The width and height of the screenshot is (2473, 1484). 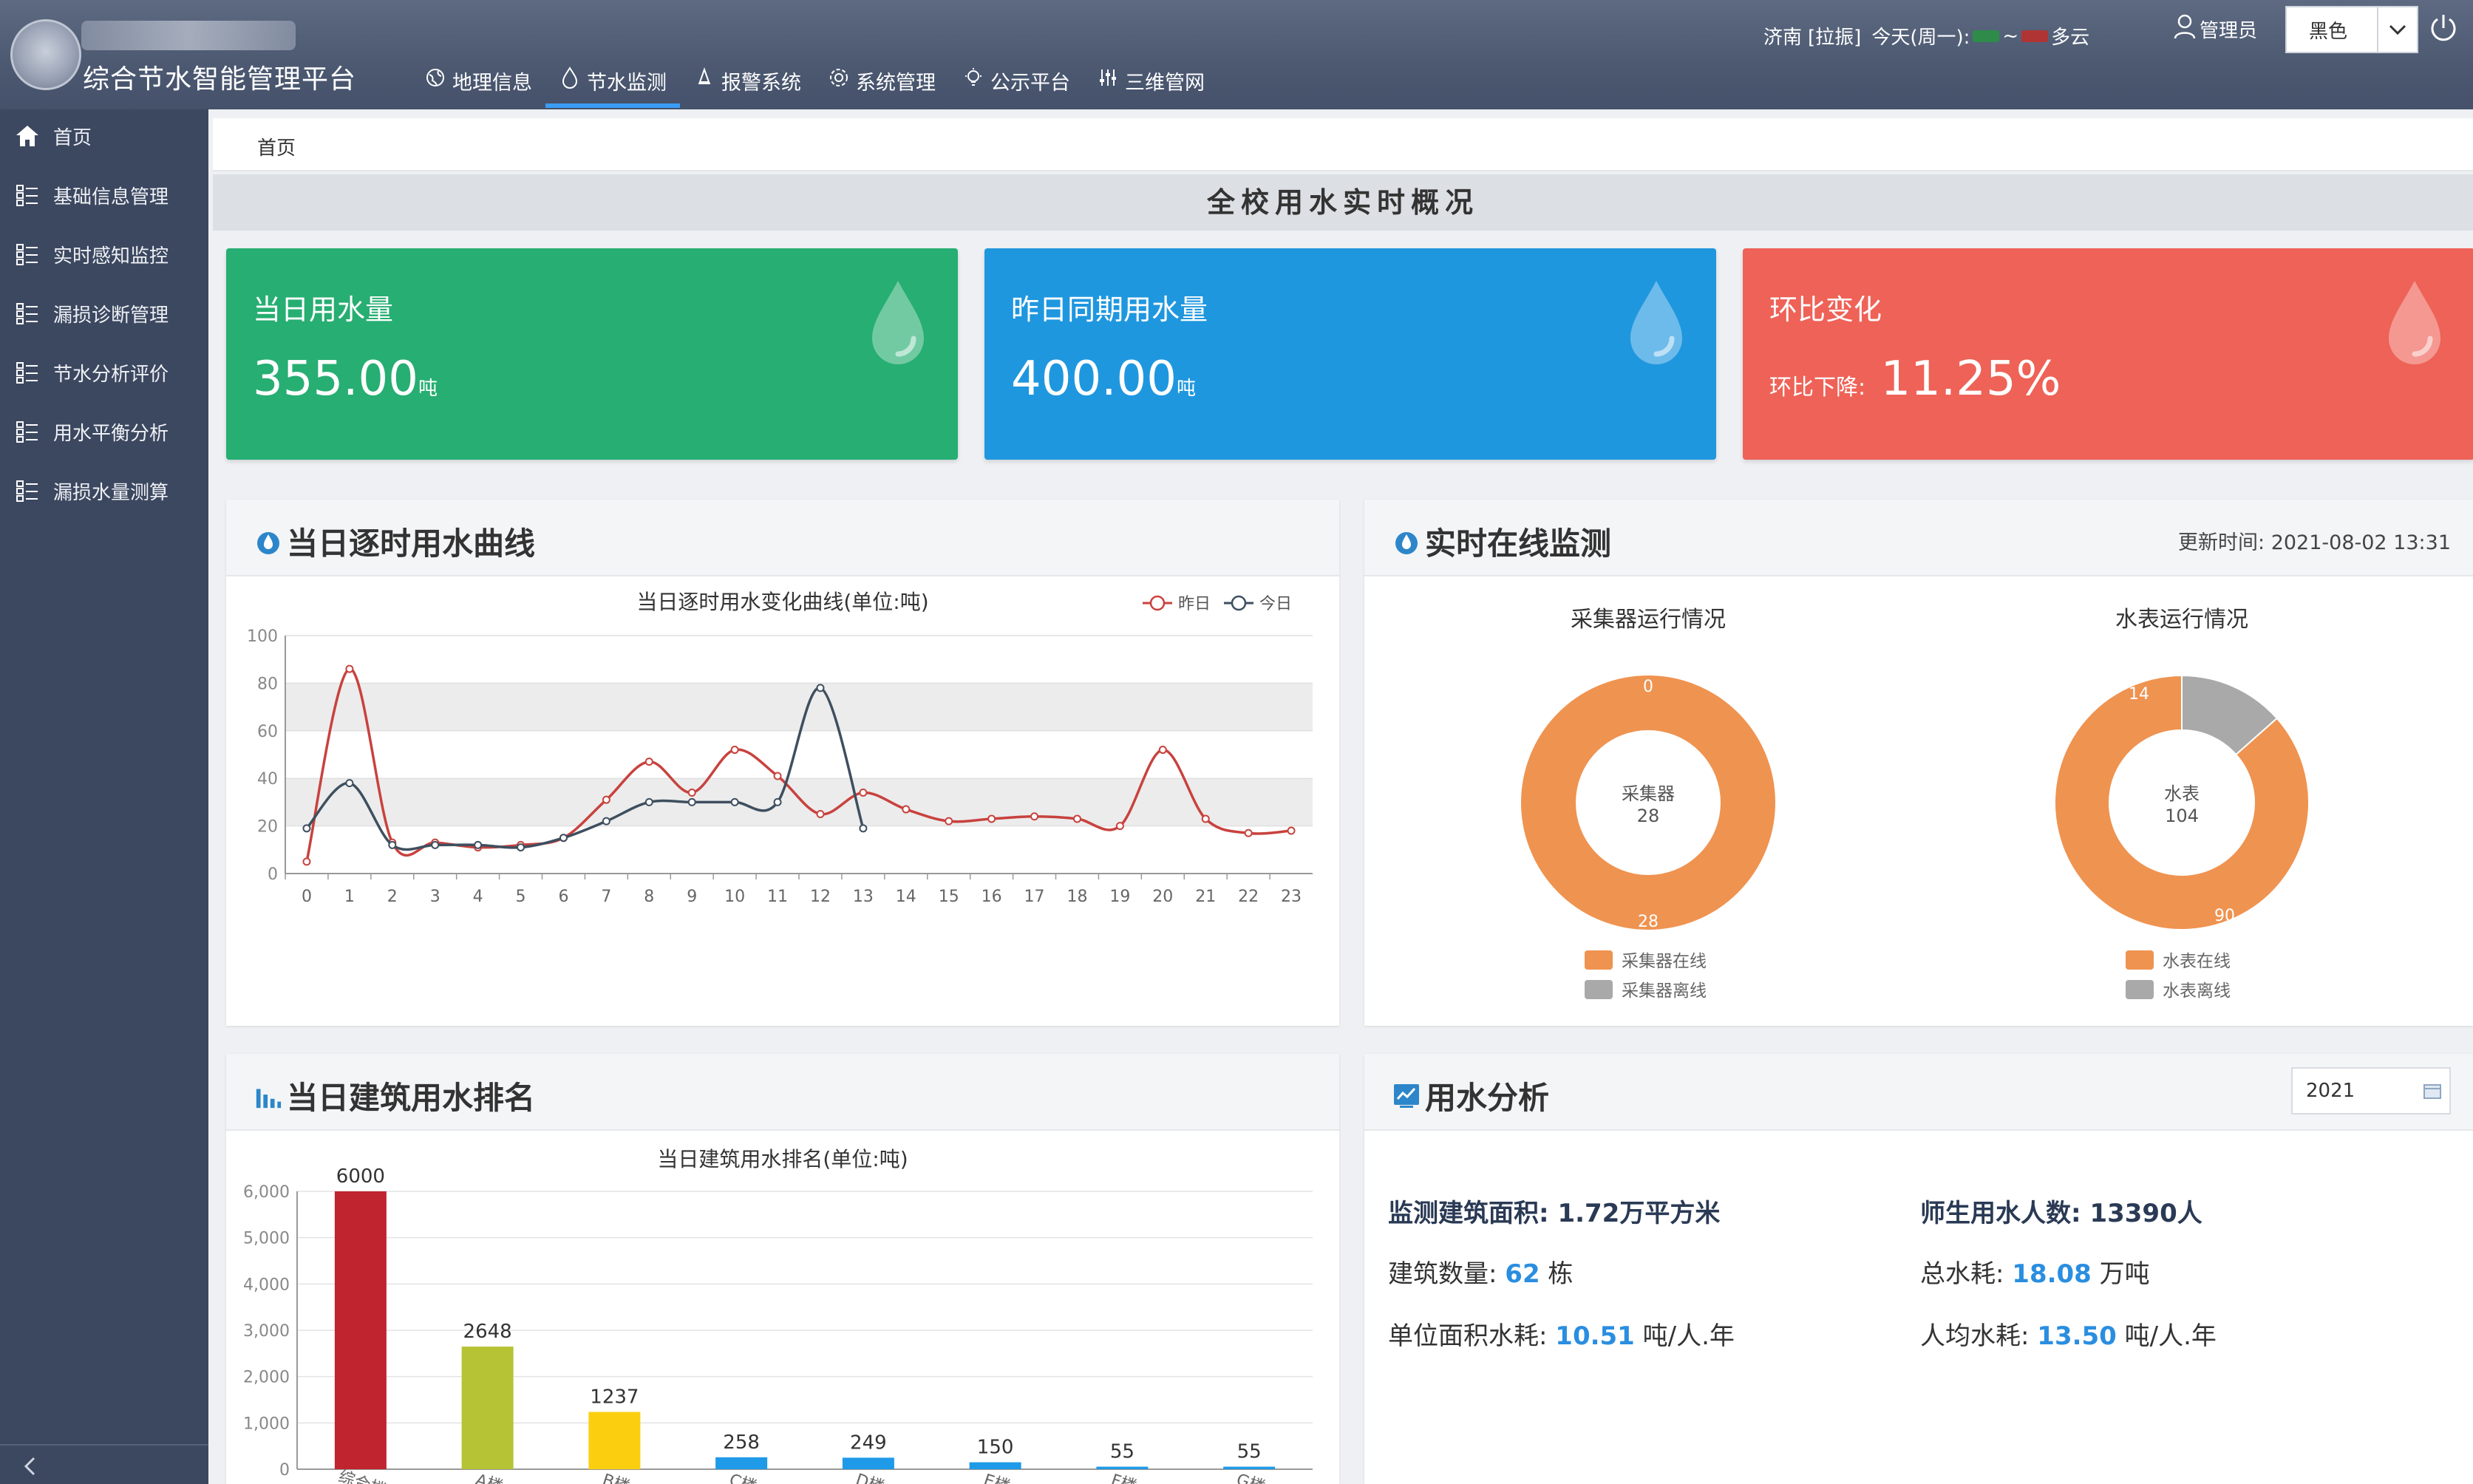 What do you see at coordinates (734, 897) in the screenshot?
I see `x-tick-label: 10` at bounding box center [734, 897].